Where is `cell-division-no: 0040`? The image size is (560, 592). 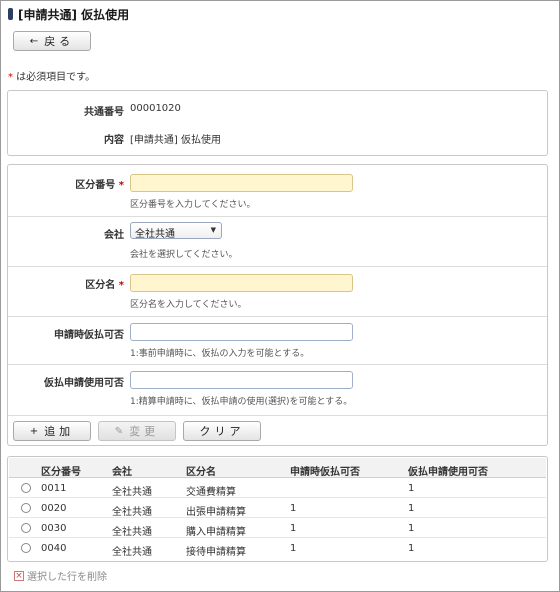 cell-division-no: 0040 is located at coordinates (54, 548).